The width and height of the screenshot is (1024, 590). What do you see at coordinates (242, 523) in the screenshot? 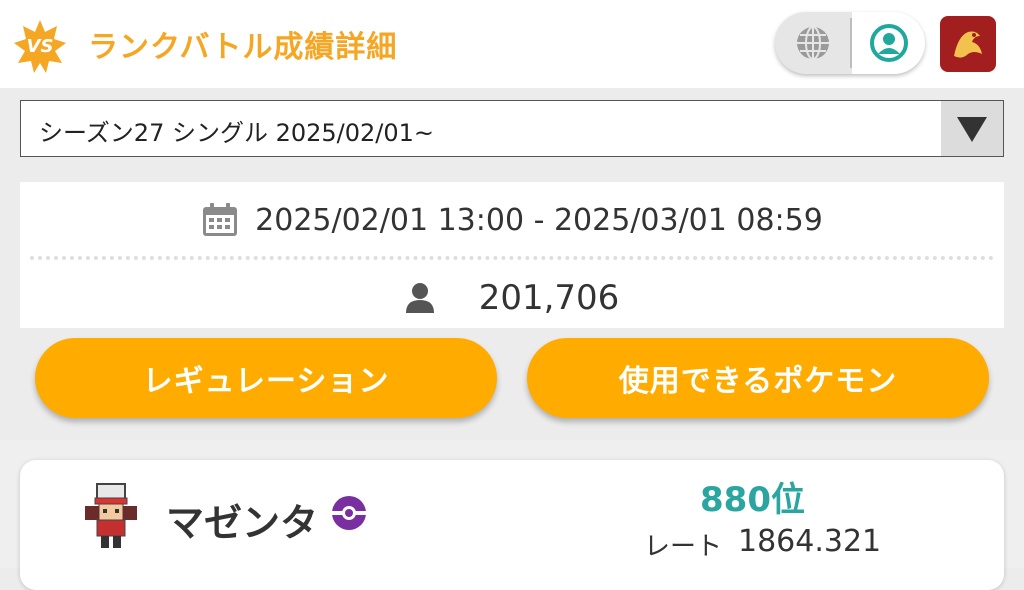
I see `player-name: マゼンタ` at bounding box center [242, 523].